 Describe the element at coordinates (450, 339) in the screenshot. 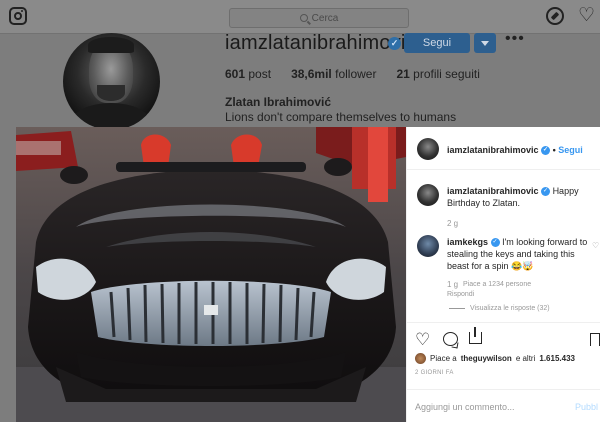

I see `comment-bubble-icon` at that location.